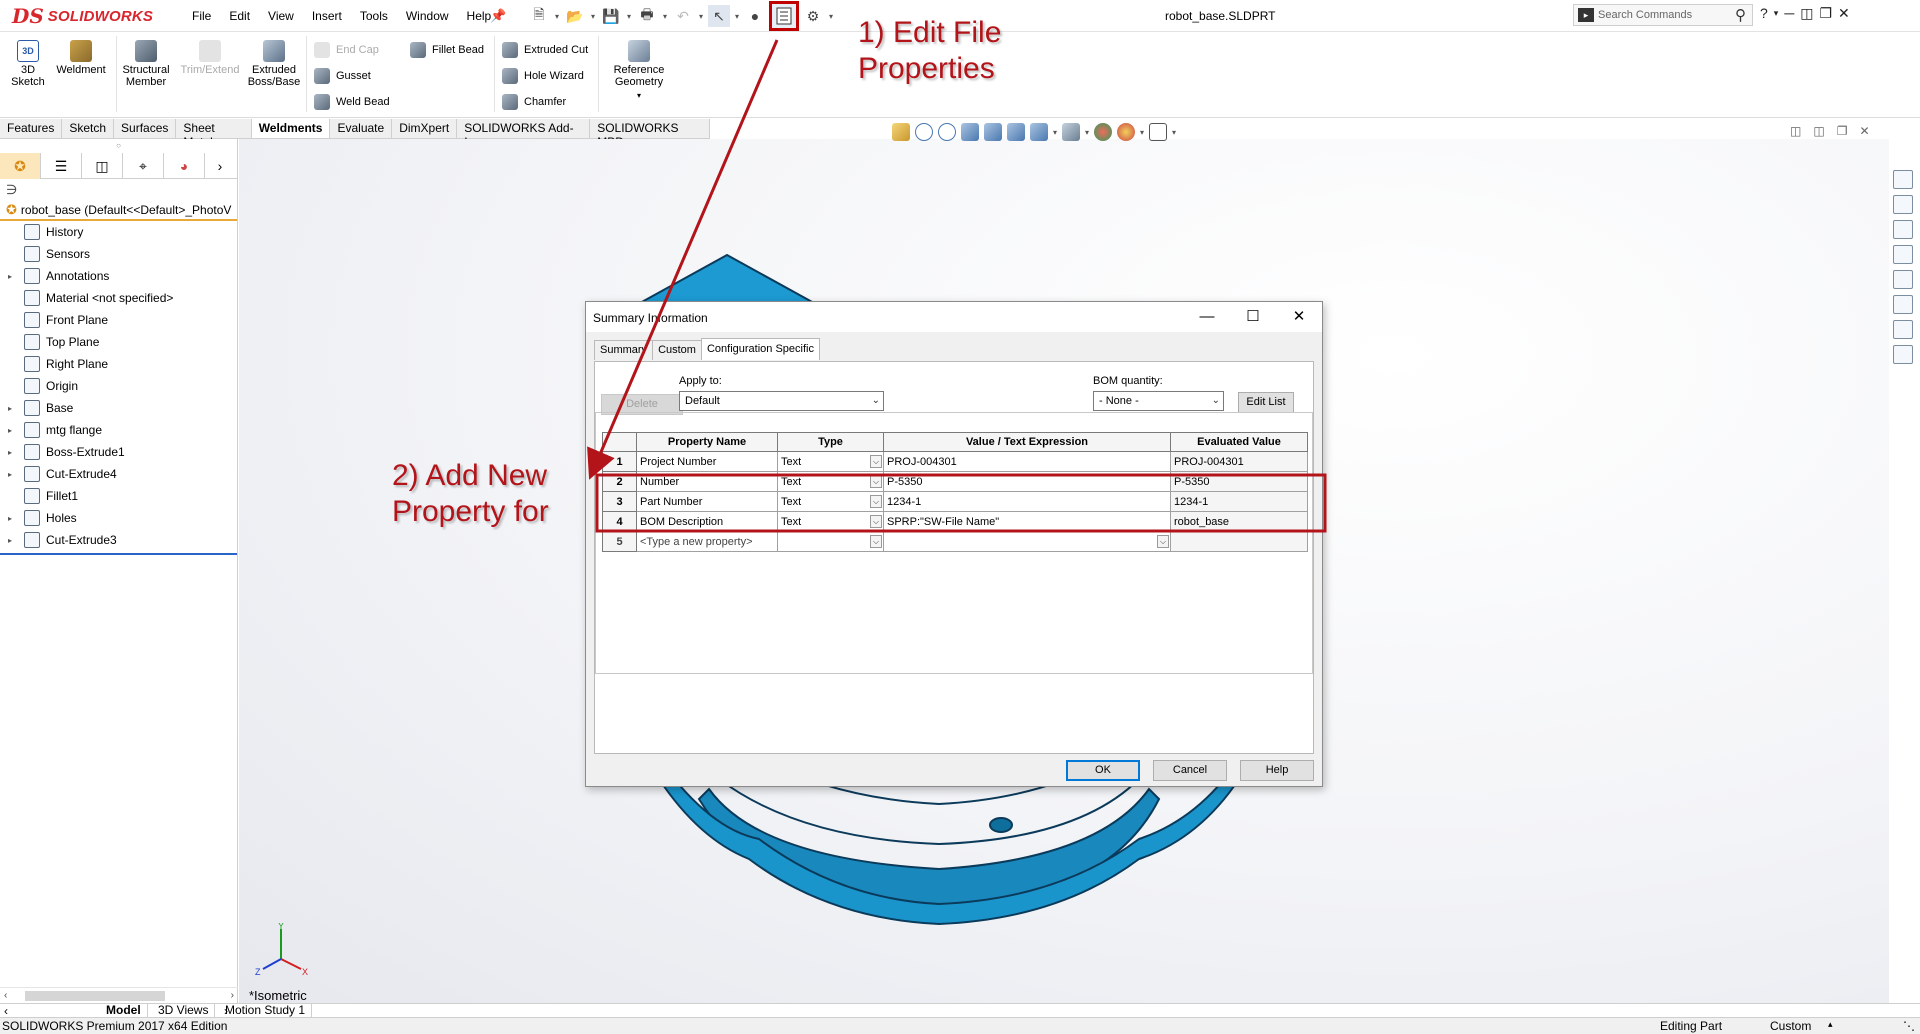 The width and height of the screenshot is (1920, 1034). What do you see at coordinates (1903, 204) in the screenshot?
I see `resources-icon` at bounding box center [1903, 204].